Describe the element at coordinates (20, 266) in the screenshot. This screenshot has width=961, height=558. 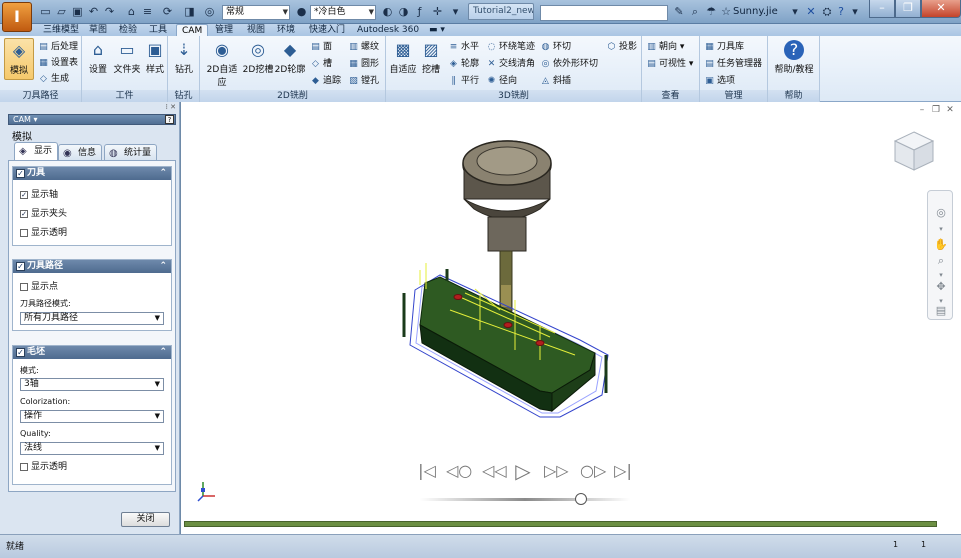
I see `section-toolpath-checkbox: ✓` at that location.